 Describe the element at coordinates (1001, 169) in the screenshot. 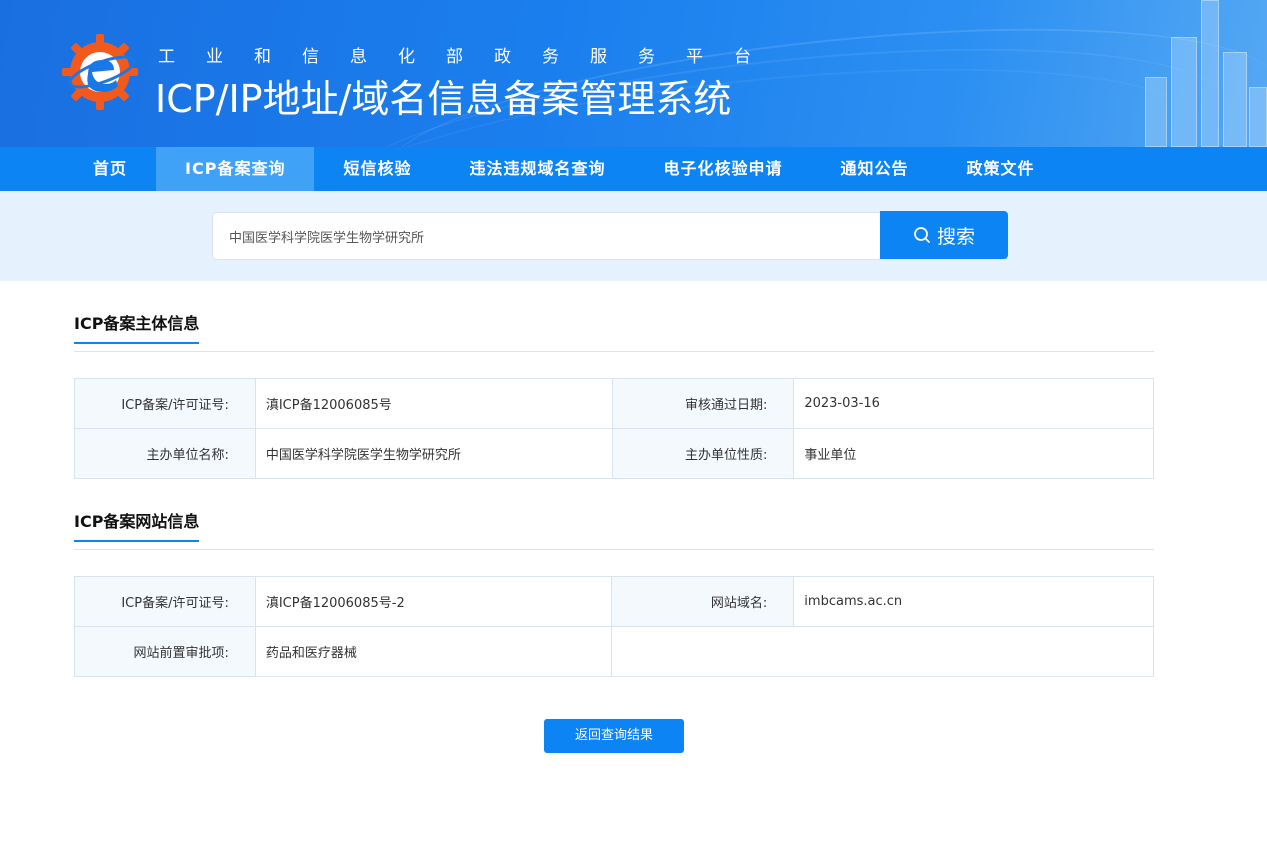

I see `nav-policy-documents: 政策文件` at that location.